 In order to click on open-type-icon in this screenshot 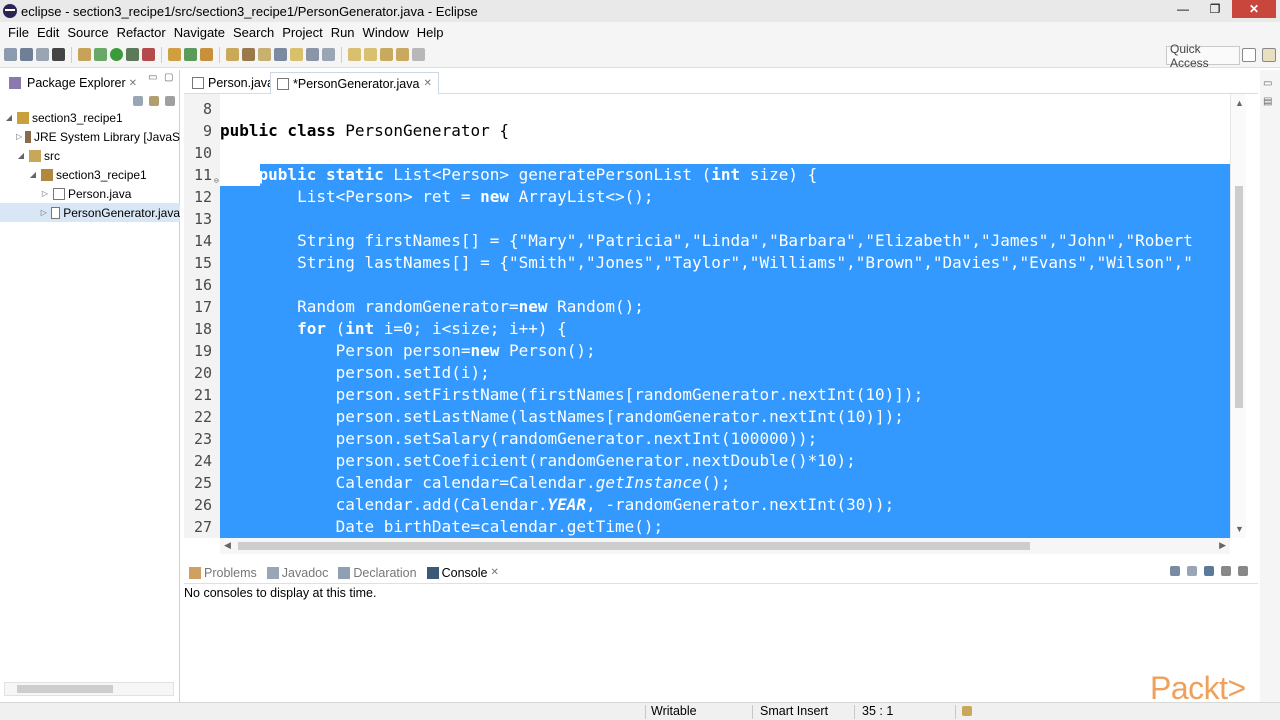, I will do `click(232, 54)`.